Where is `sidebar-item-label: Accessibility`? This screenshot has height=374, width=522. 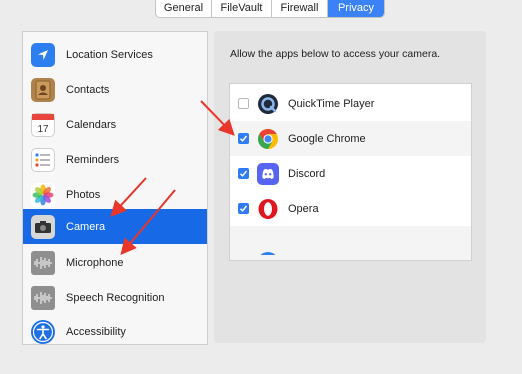 sidebar-item-label: Accessibility is located at coordinates (96, 331).